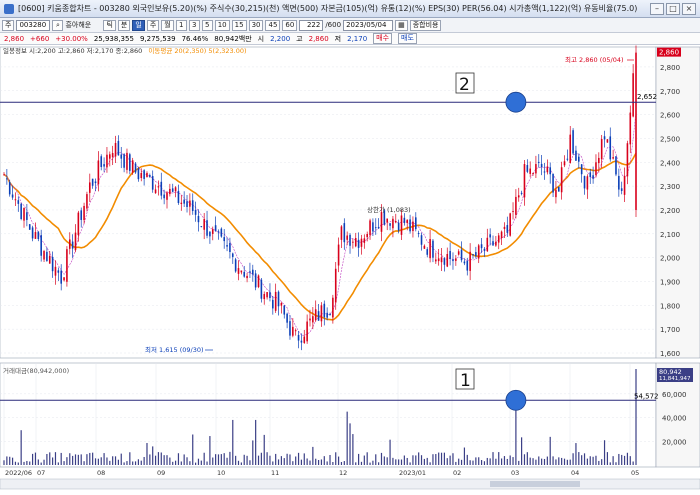  Describe the element at coordinates (153, 25) in the screenshot. I see `tab-week: 주` at that location.